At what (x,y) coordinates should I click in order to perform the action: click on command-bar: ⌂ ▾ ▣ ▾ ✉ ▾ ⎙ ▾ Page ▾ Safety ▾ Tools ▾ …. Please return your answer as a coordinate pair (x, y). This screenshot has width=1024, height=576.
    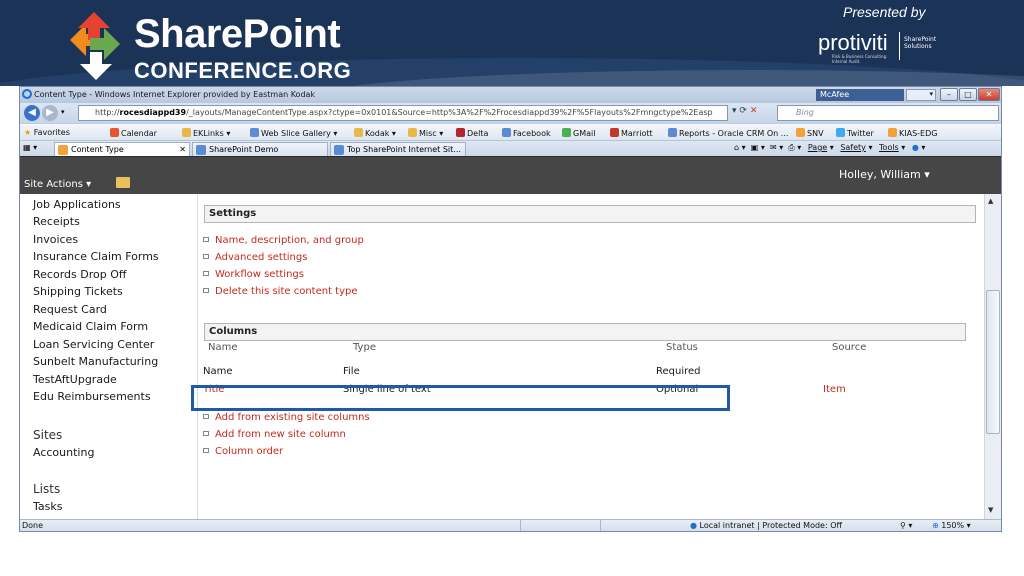
    Looking at the image, I should click on (830, 147).